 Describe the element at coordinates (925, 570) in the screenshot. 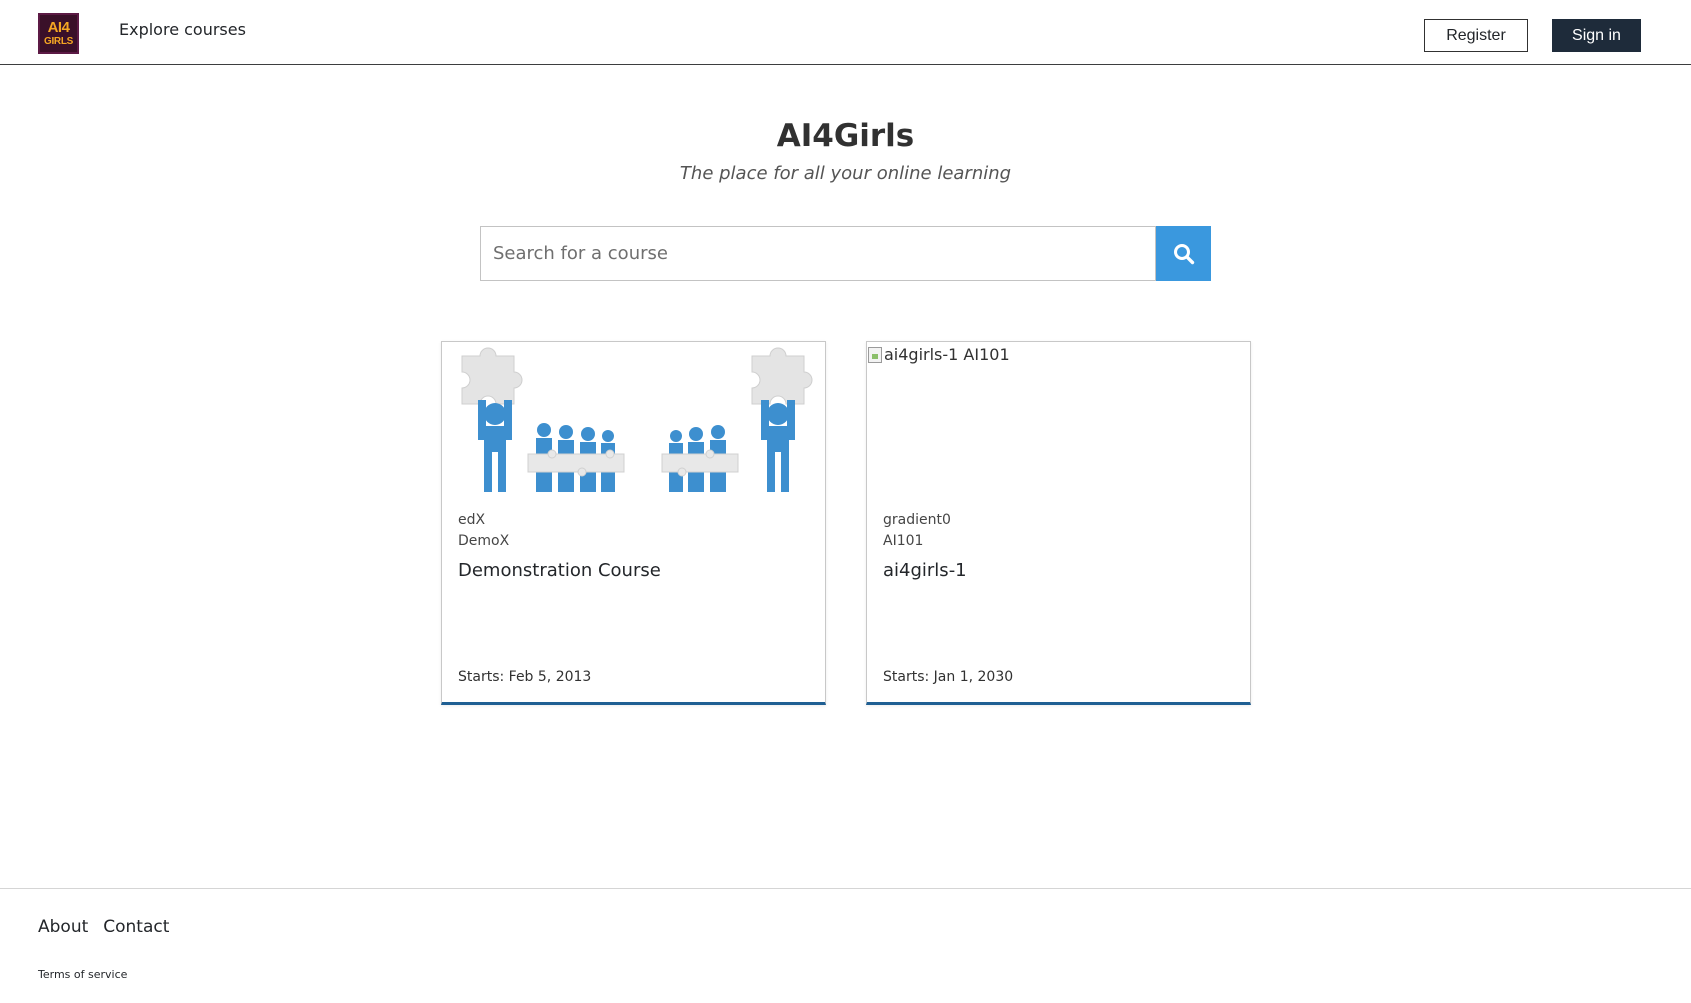

I see `course-name: ai4girls-1` at that location.